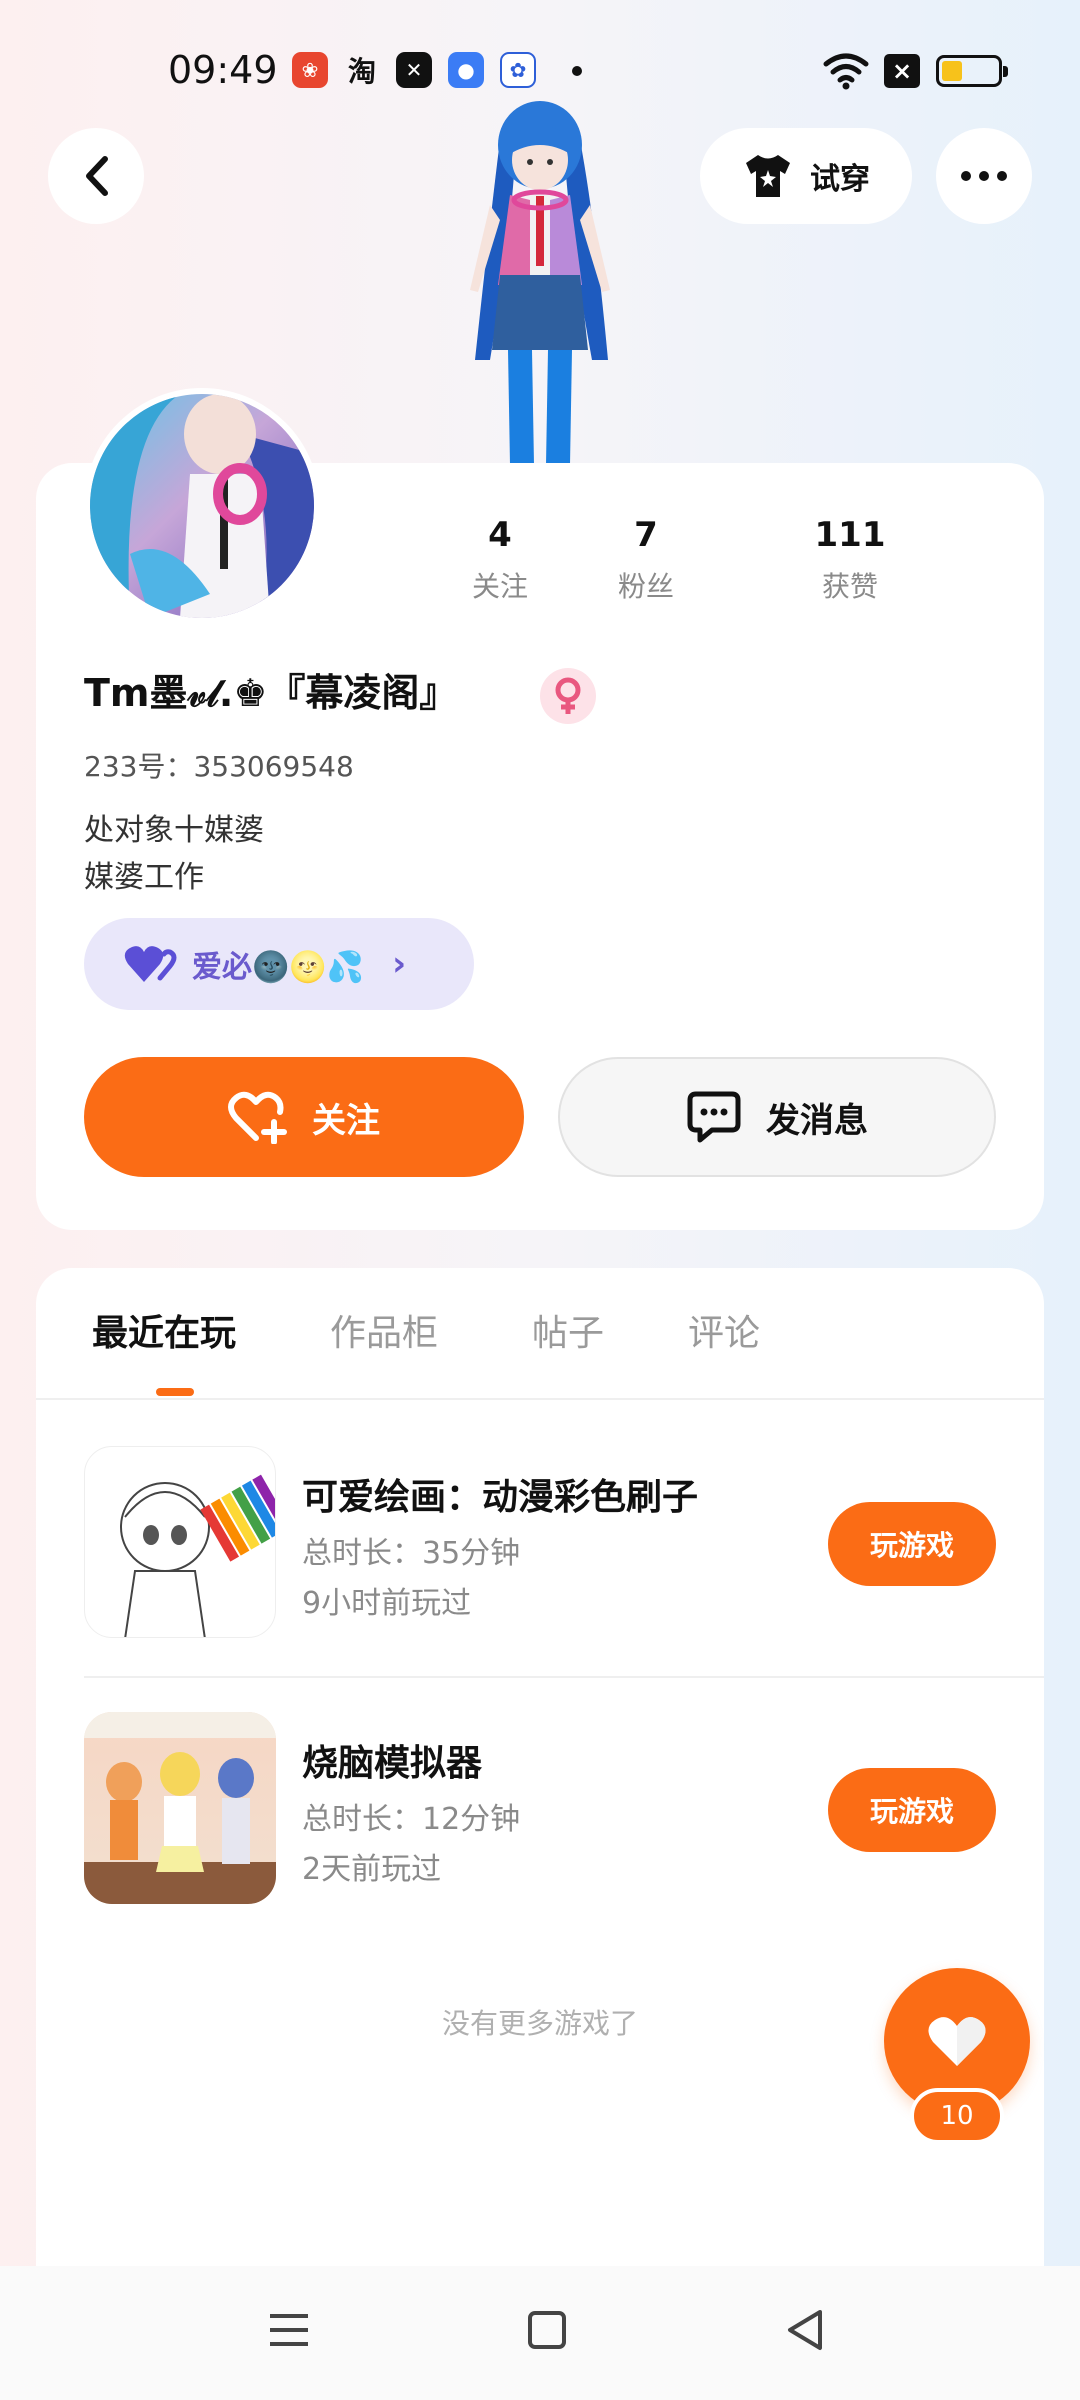 This screenshot has width=1080, height=2400. I want to click on game-last-played: 9小时前玩过, so click(387, 1603).